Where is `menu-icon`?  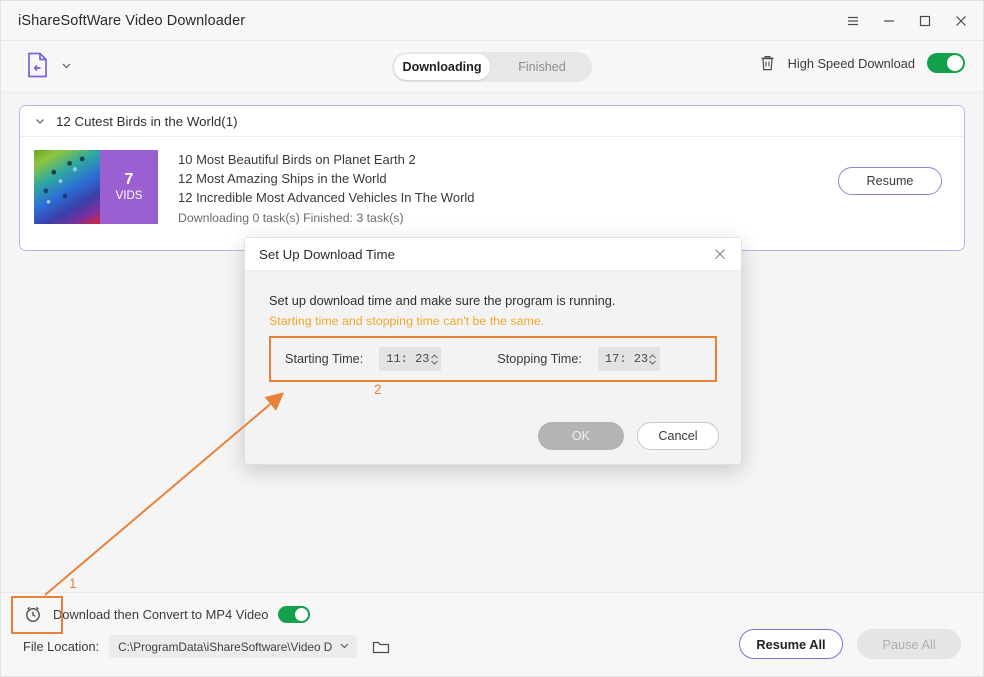
menu-icon is located at coordinates (853, 21).